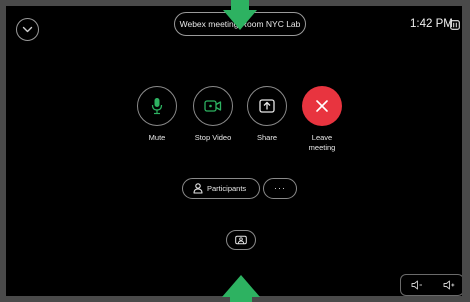  I want to click on collapse-button, so click(27, 29).